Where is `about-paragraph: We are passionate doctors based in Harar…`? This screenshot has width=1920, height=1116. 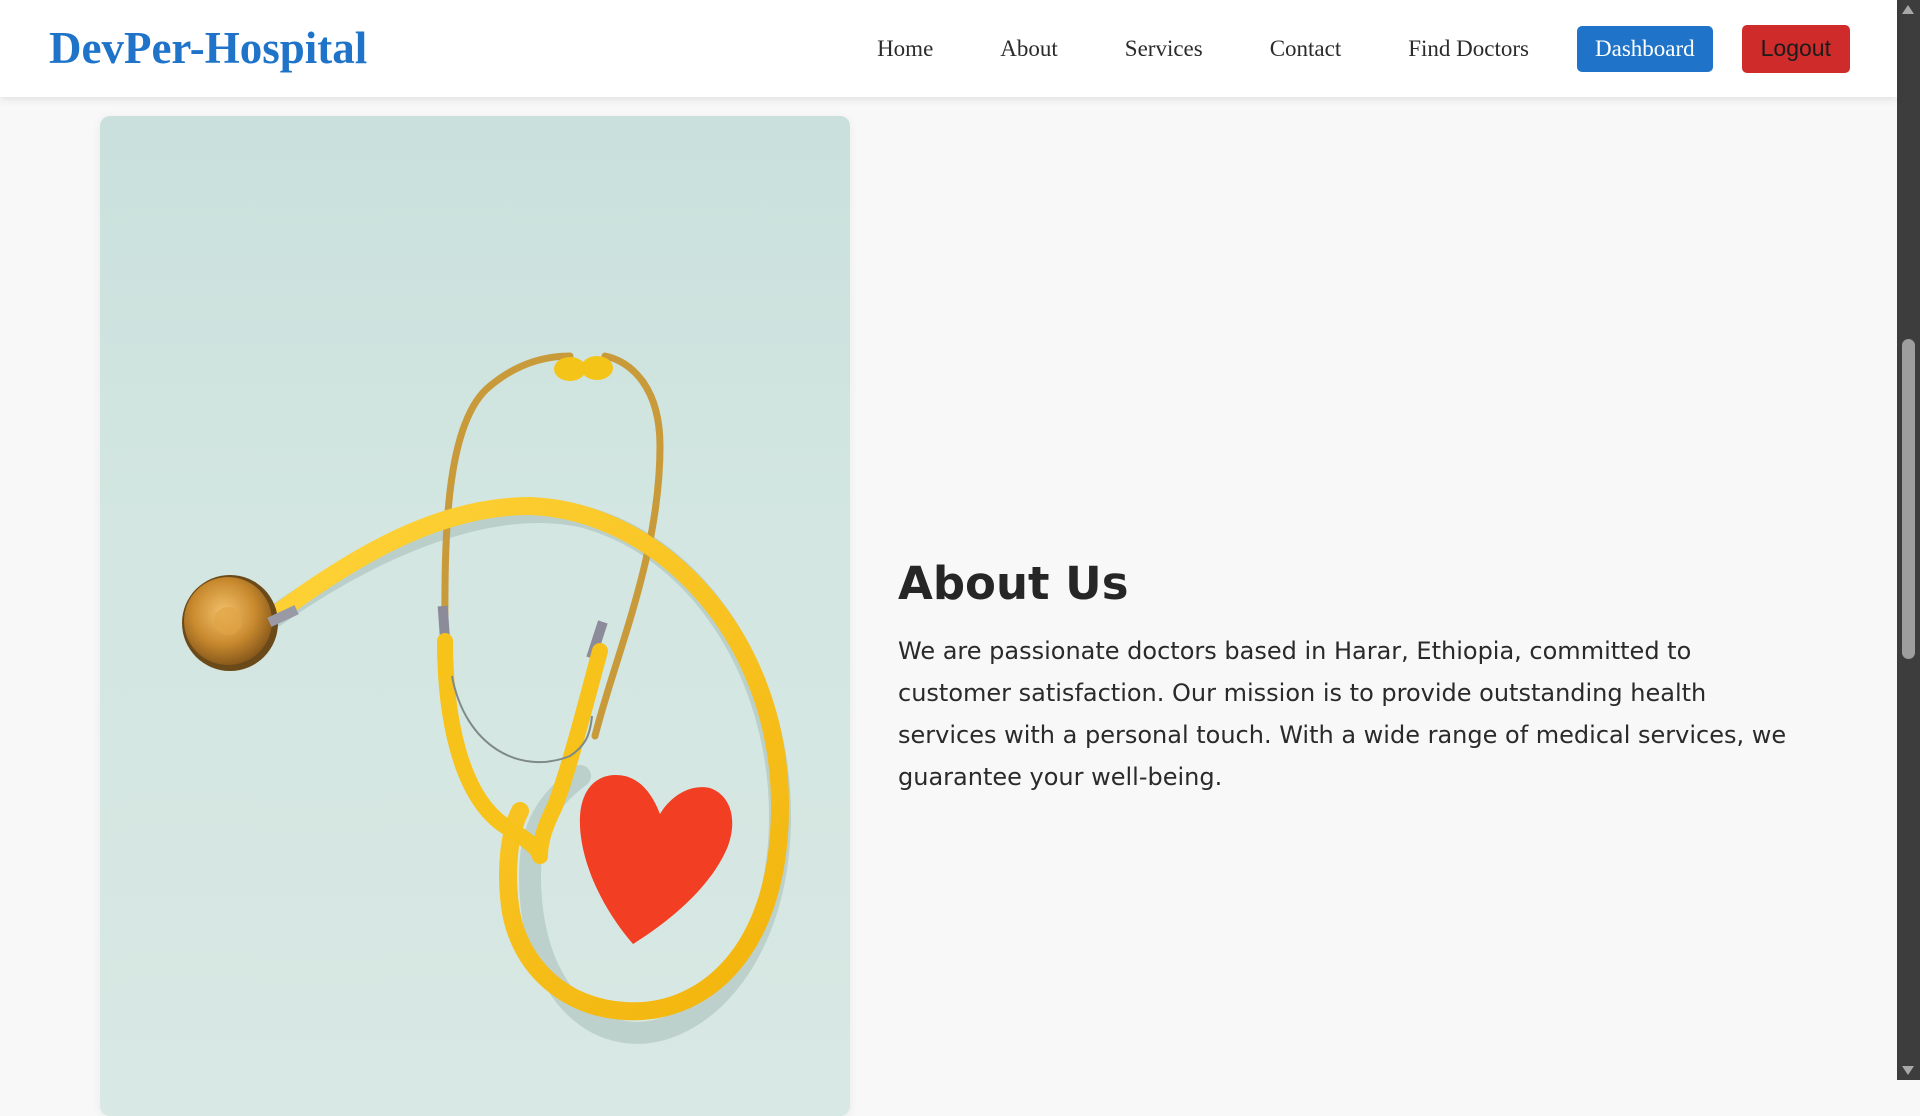 about-paragraph: We are passionate doctors based in Harar… is located at coordinates (1342, 714).